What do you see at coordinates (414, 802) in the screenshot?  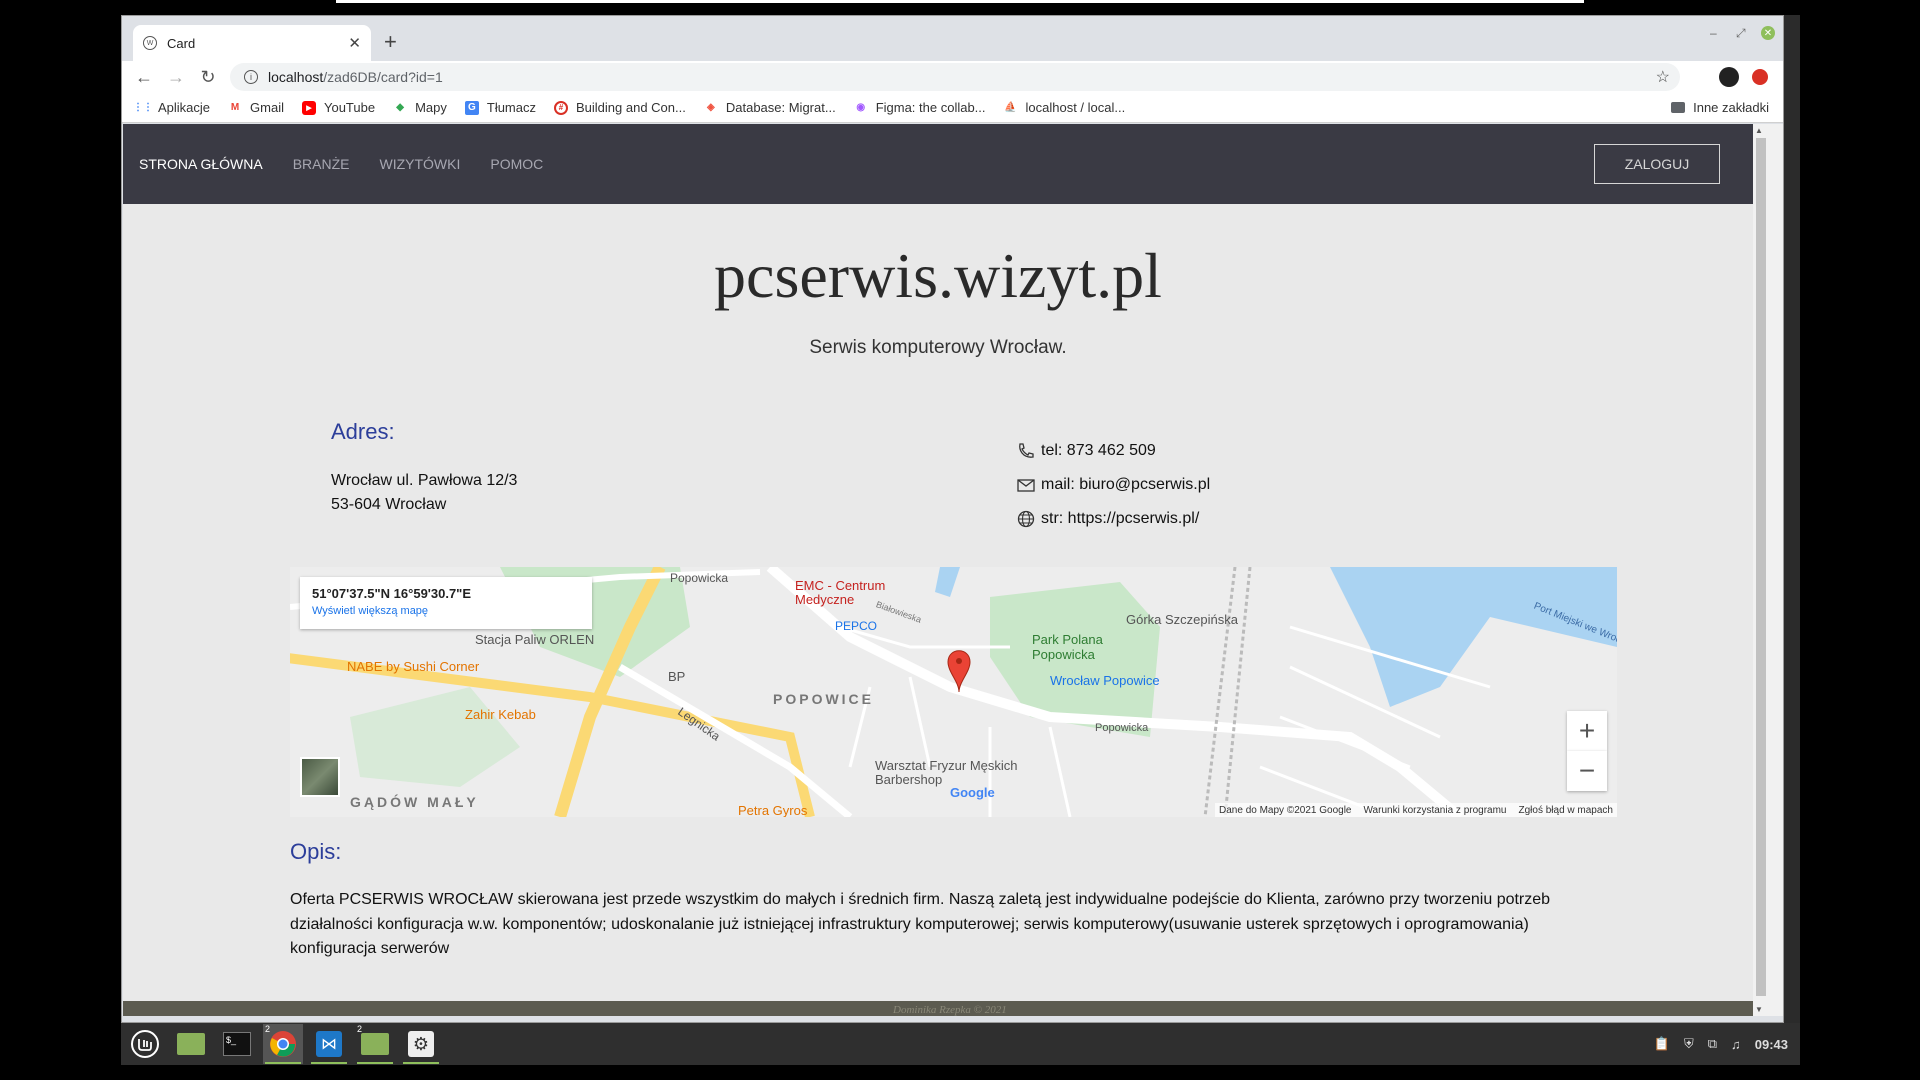 I see `map-label: GĄDÓW MAŁY` at bounding box center [414, 802].